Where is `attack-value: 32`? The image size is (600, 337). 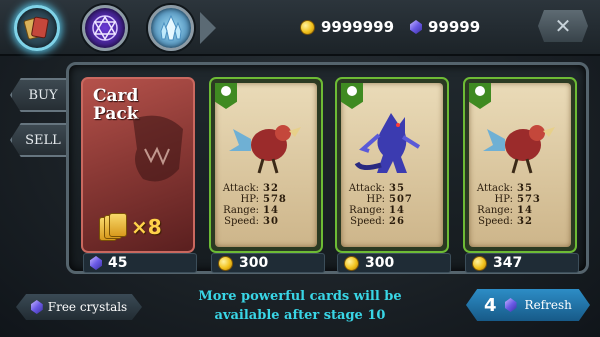
attack-value: 32 is located at coordinates (271, 188).